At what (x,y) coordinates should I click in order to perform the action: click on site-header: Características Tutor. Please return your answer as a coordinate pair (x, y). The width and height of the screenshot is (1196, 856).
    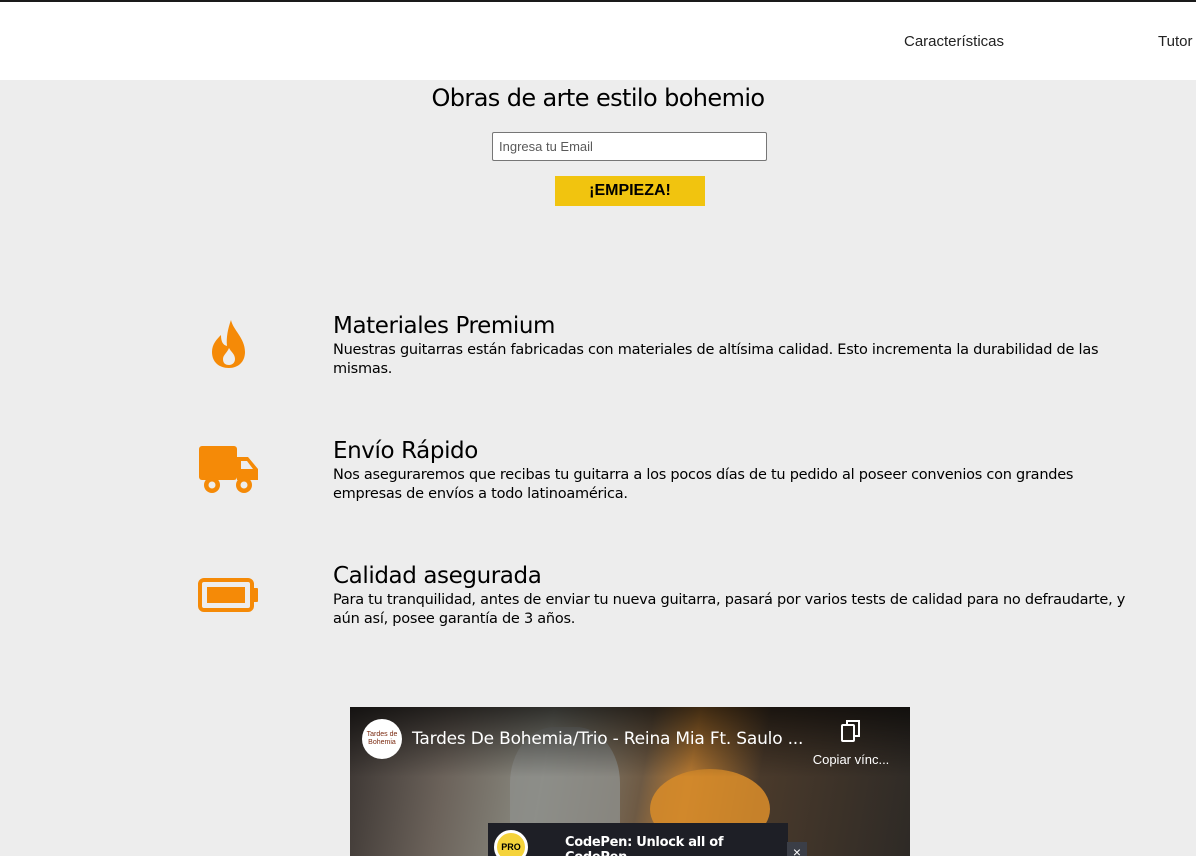
    Looking at the image, I should click on (598, 41).